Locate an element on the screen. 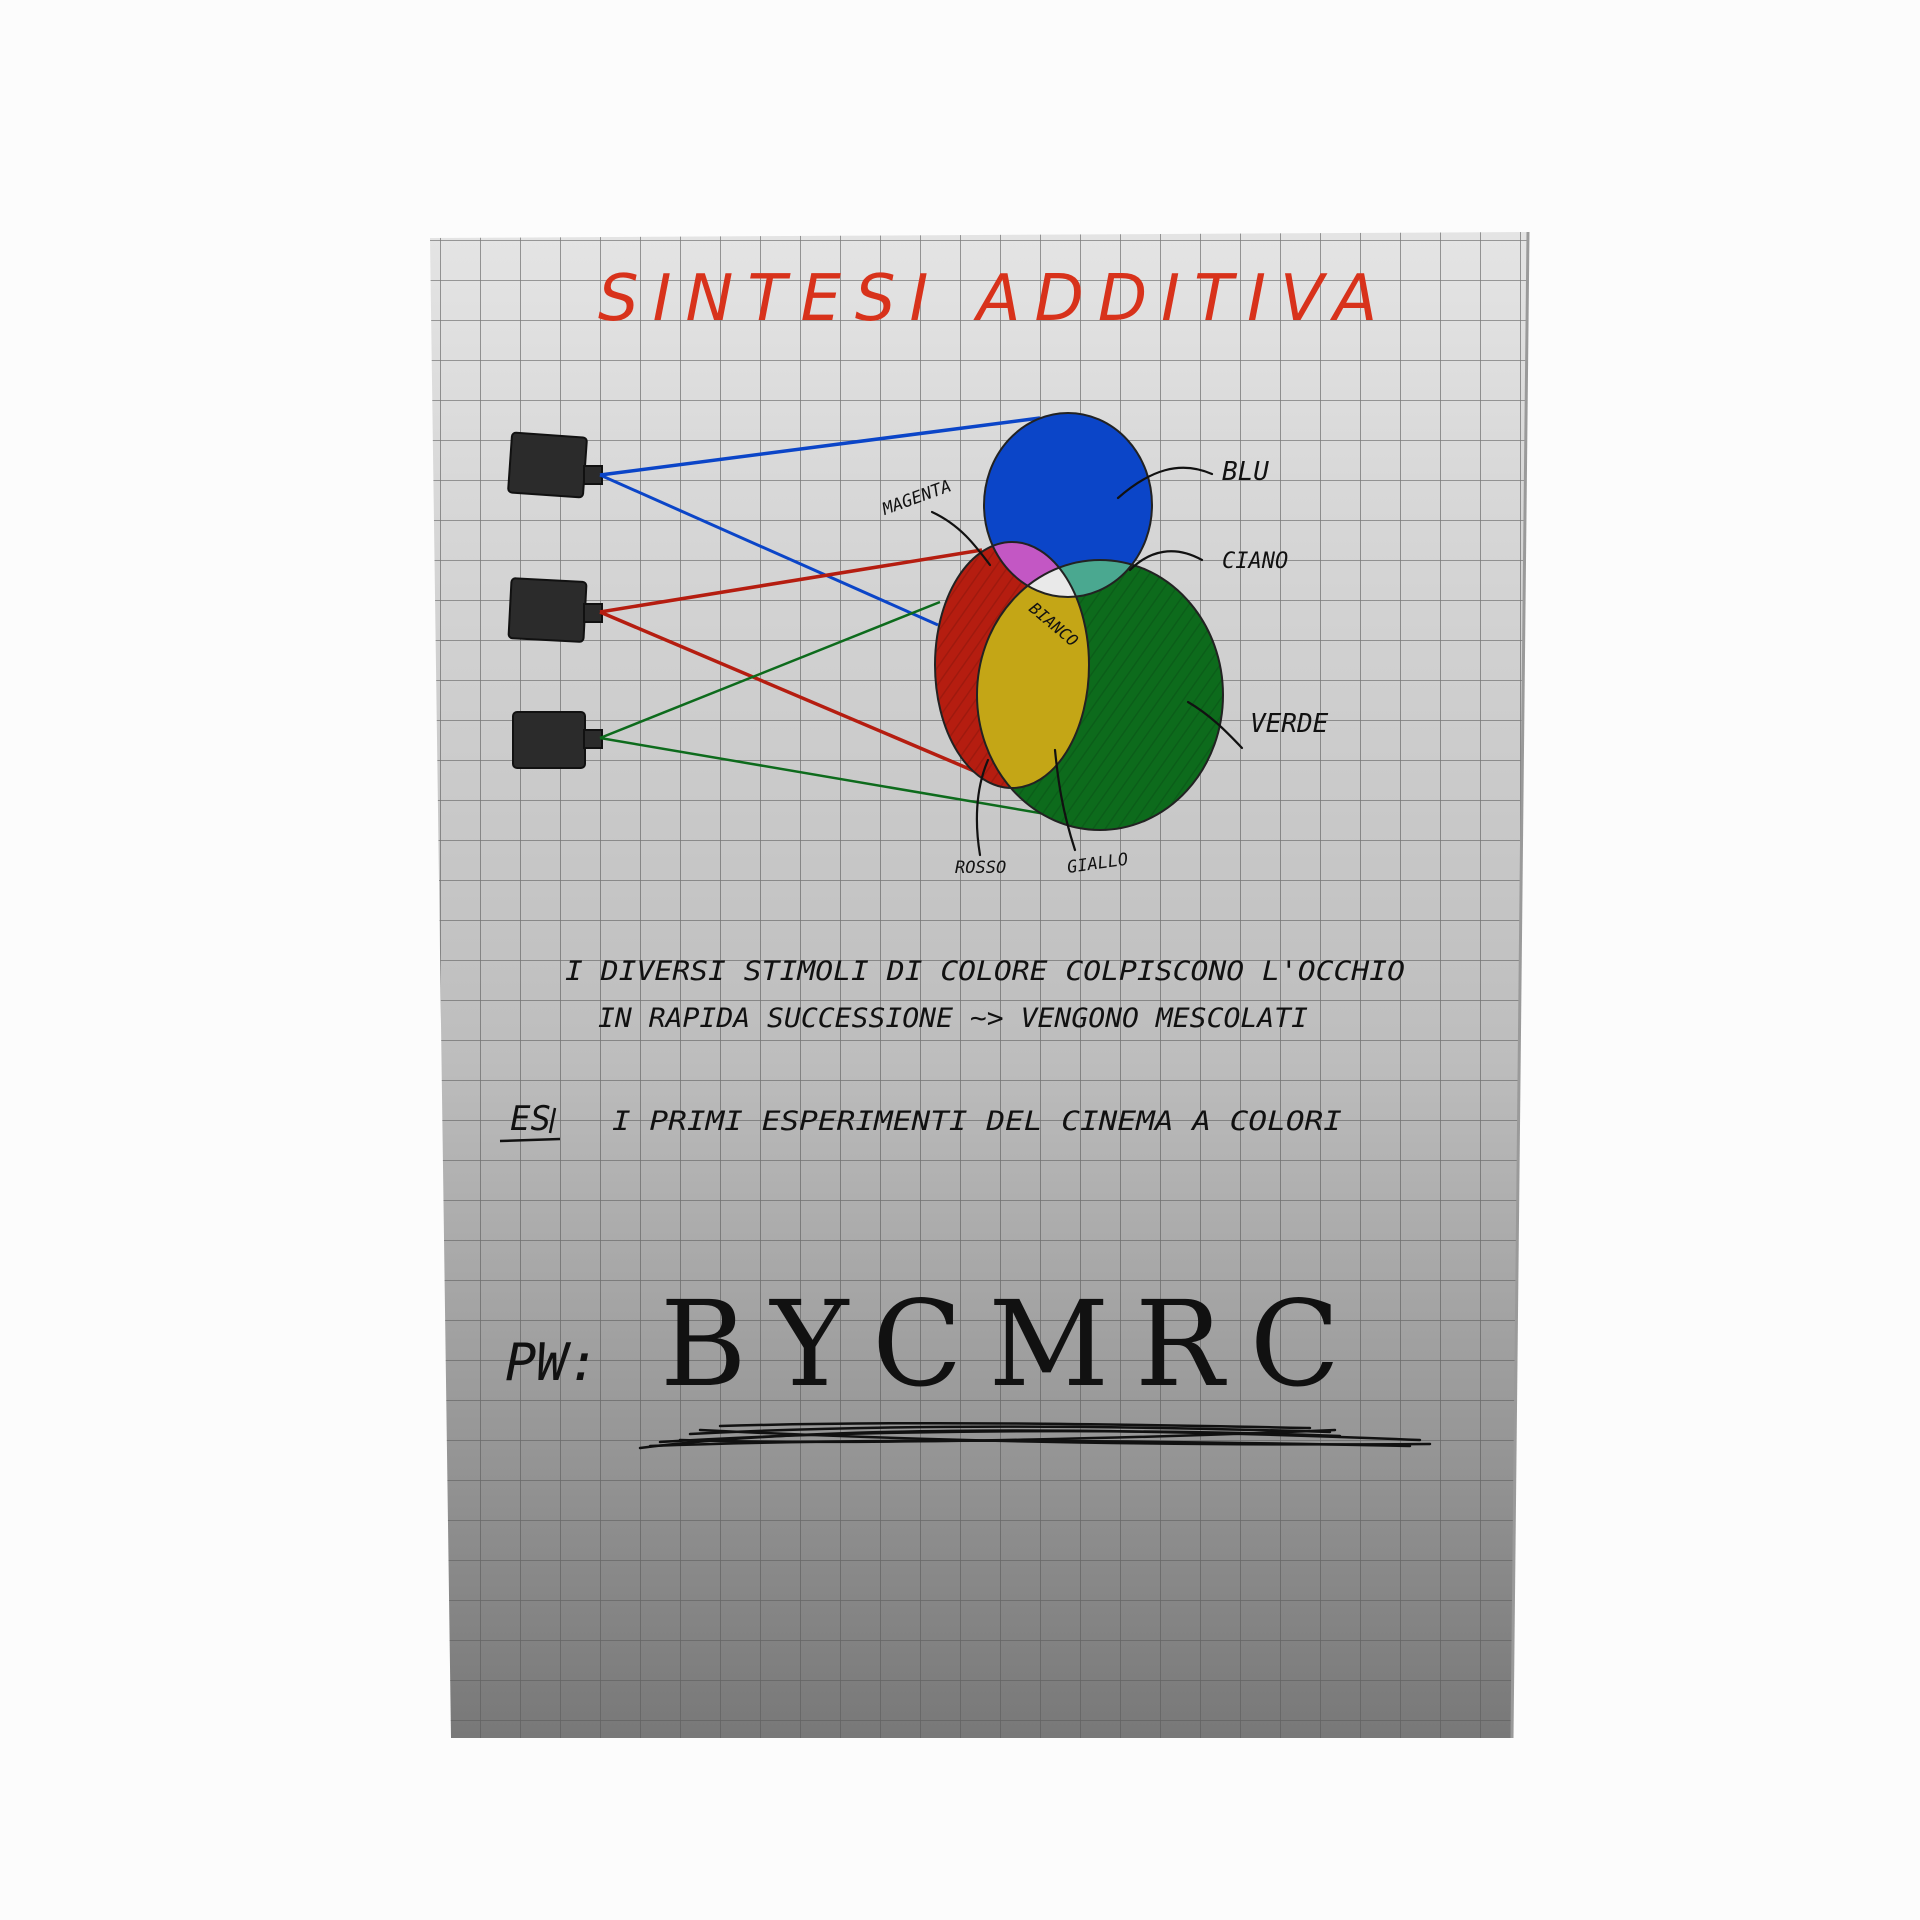 The height and width of the screenshot is (1920, 1920). label-rosso: ROSSO is located at coordinates (980, 868).